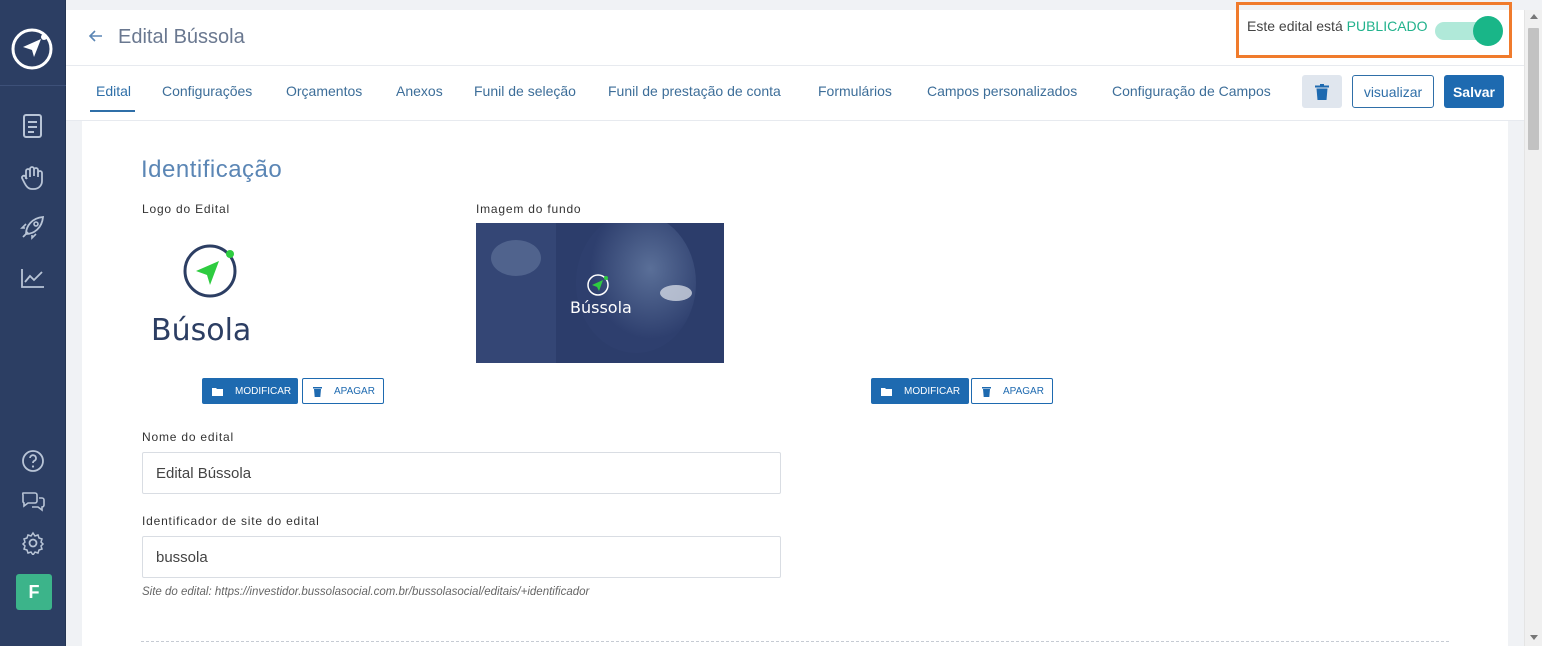 This screenshot has width=1542, height=646. I want to click on vertical-scrollbar, so click(1533, 328).